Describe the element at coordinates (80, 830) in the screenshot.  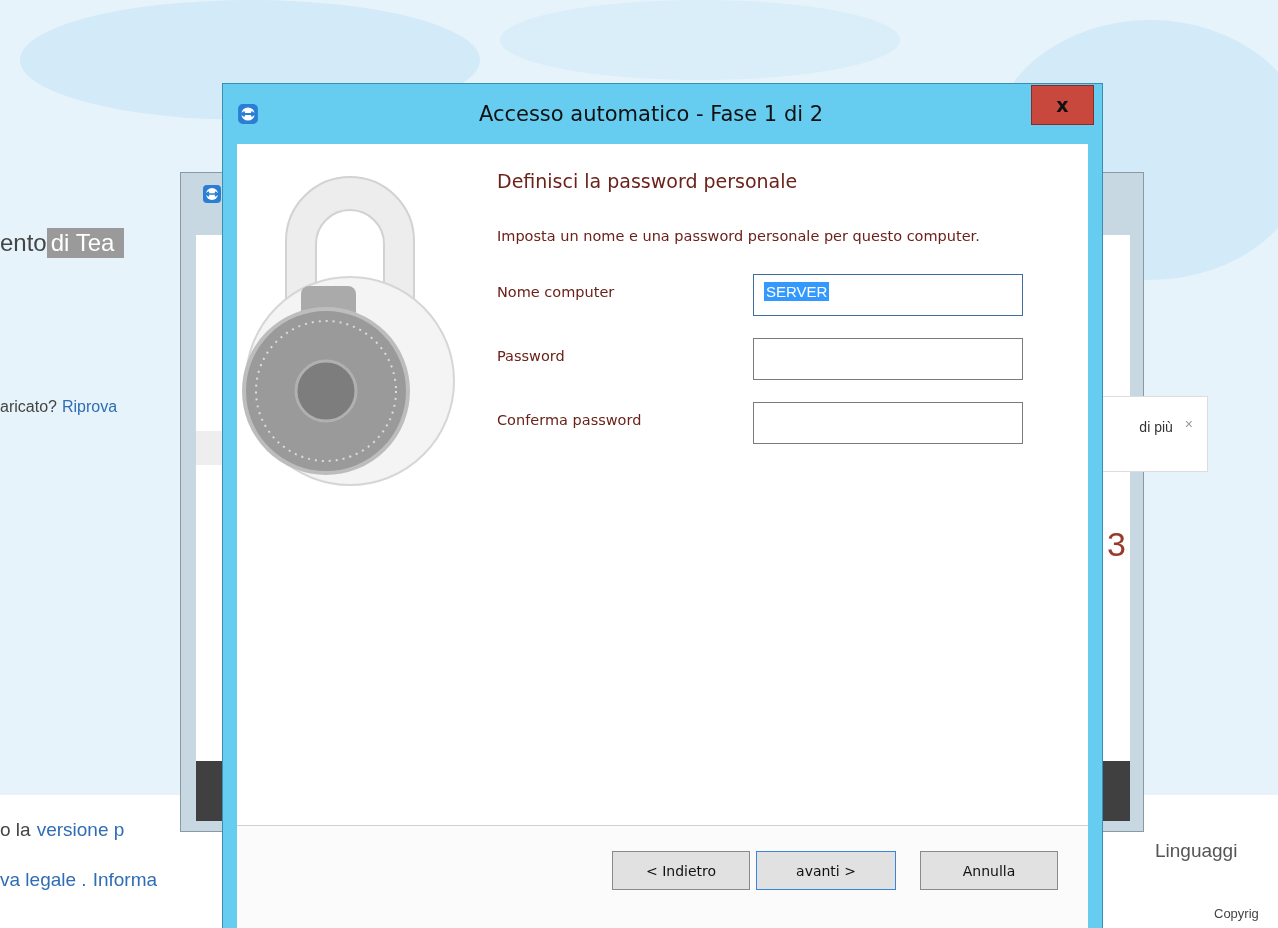
I see `footer-link: versione p` at that location.